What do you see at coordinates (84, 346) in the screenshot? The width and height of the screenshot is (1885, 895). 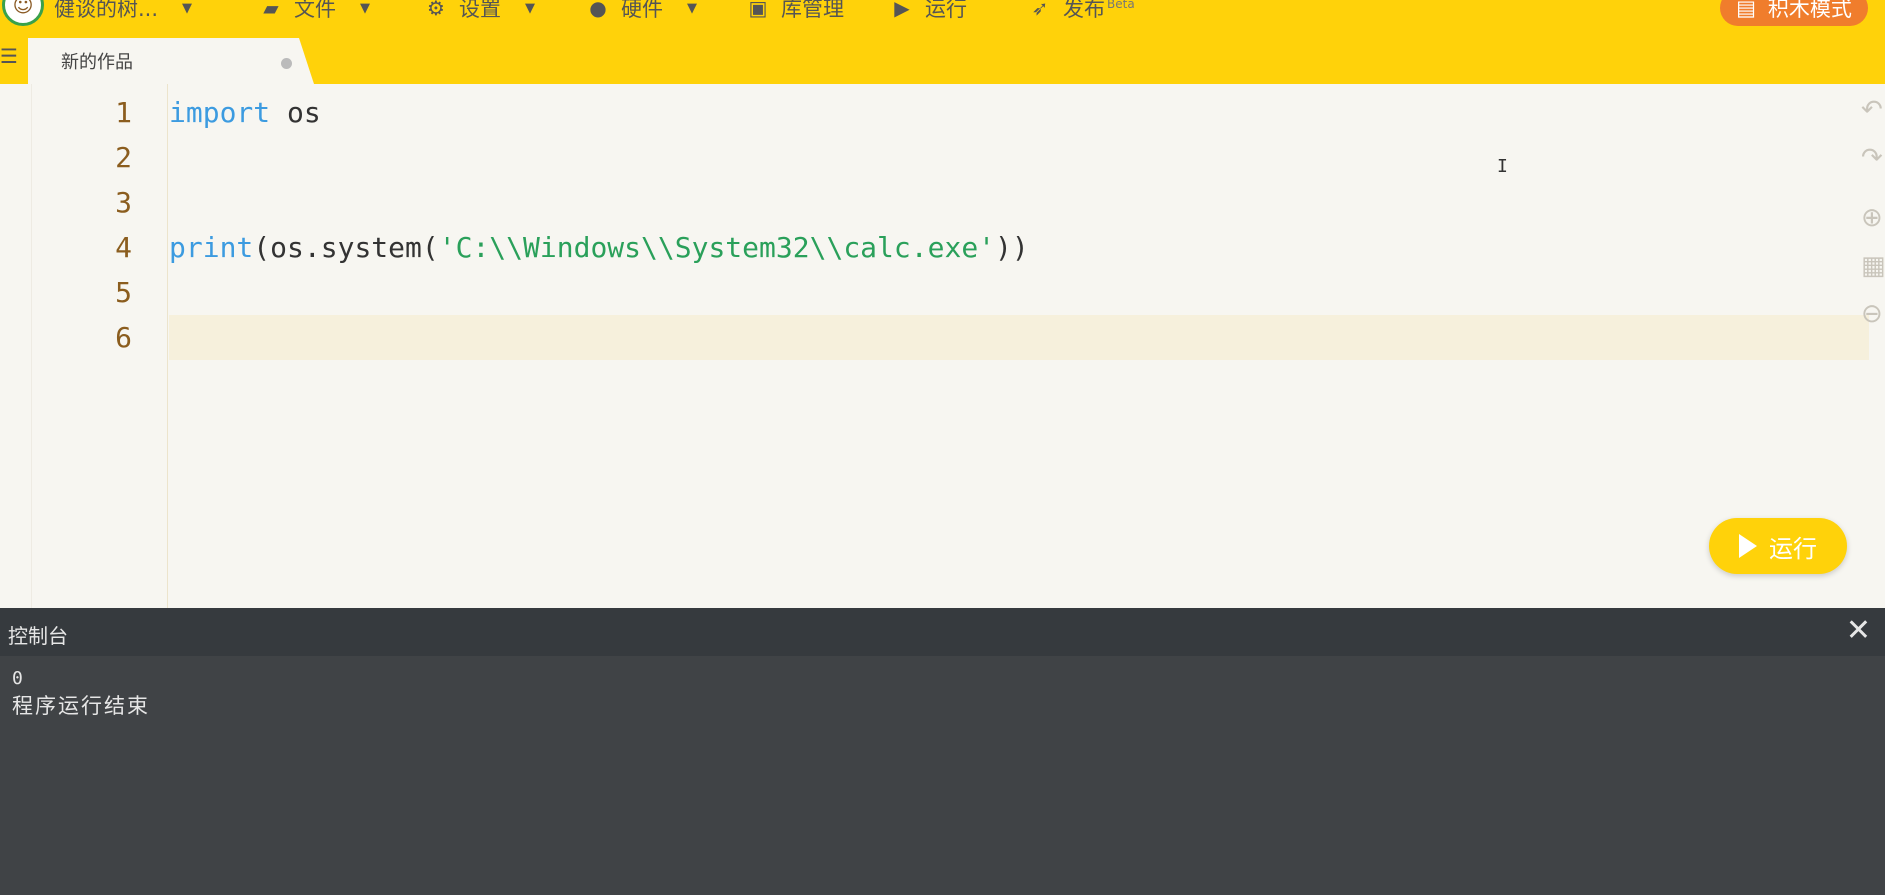 I see `line-gutter: 1 2 3 4 5 6` at bounding box center [84, 346].